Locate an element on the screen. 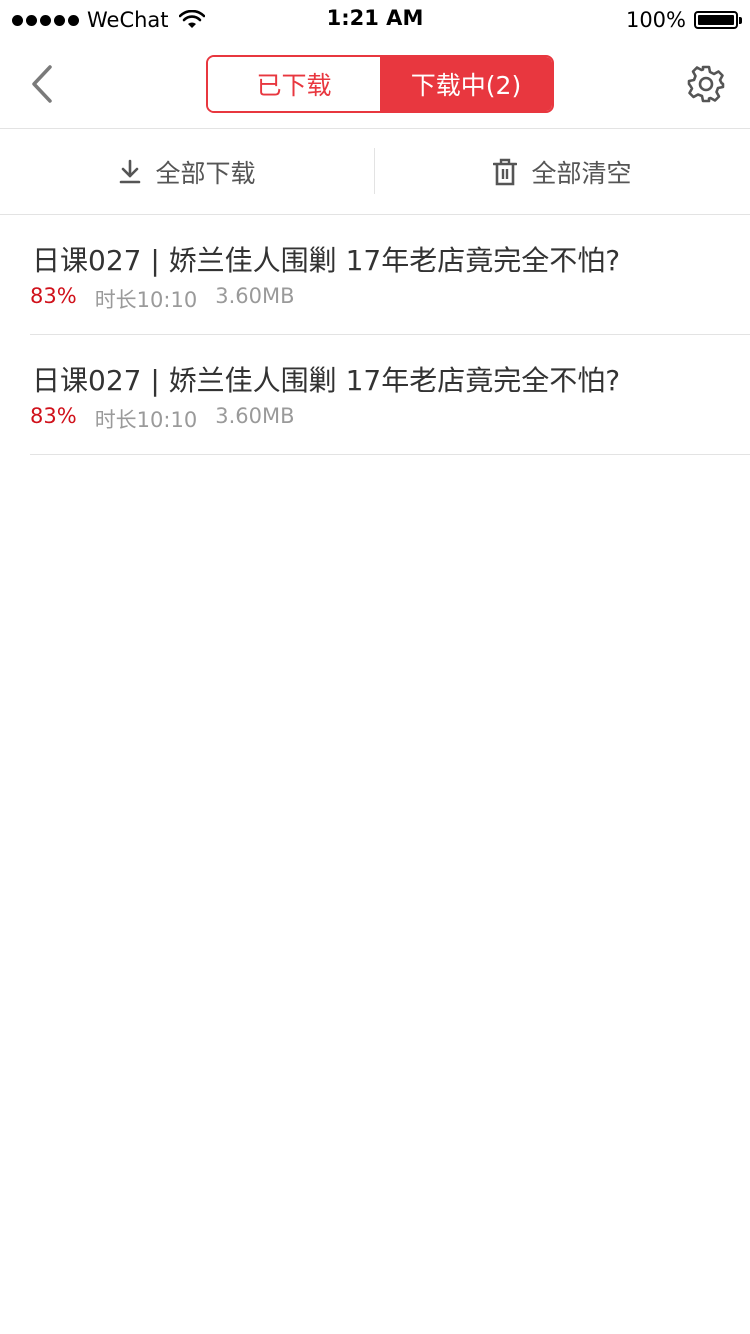 This screenshot has height=1334, width=750. action-divider is located at coordinates (374, 171).